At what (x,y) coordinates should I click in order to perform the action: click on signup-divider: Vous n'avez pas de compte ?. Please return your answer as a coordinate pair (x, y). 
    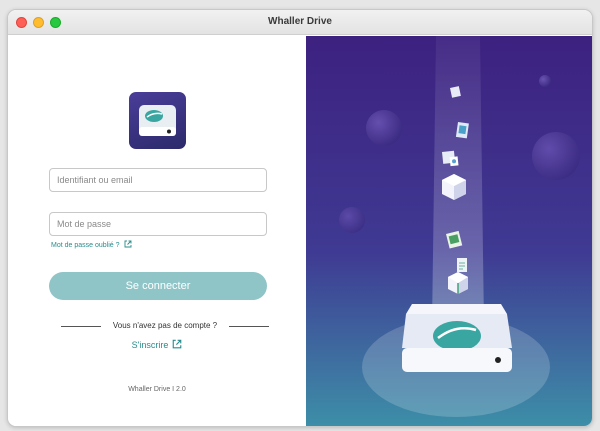
    Looking at the image, I should click on (165, 327).